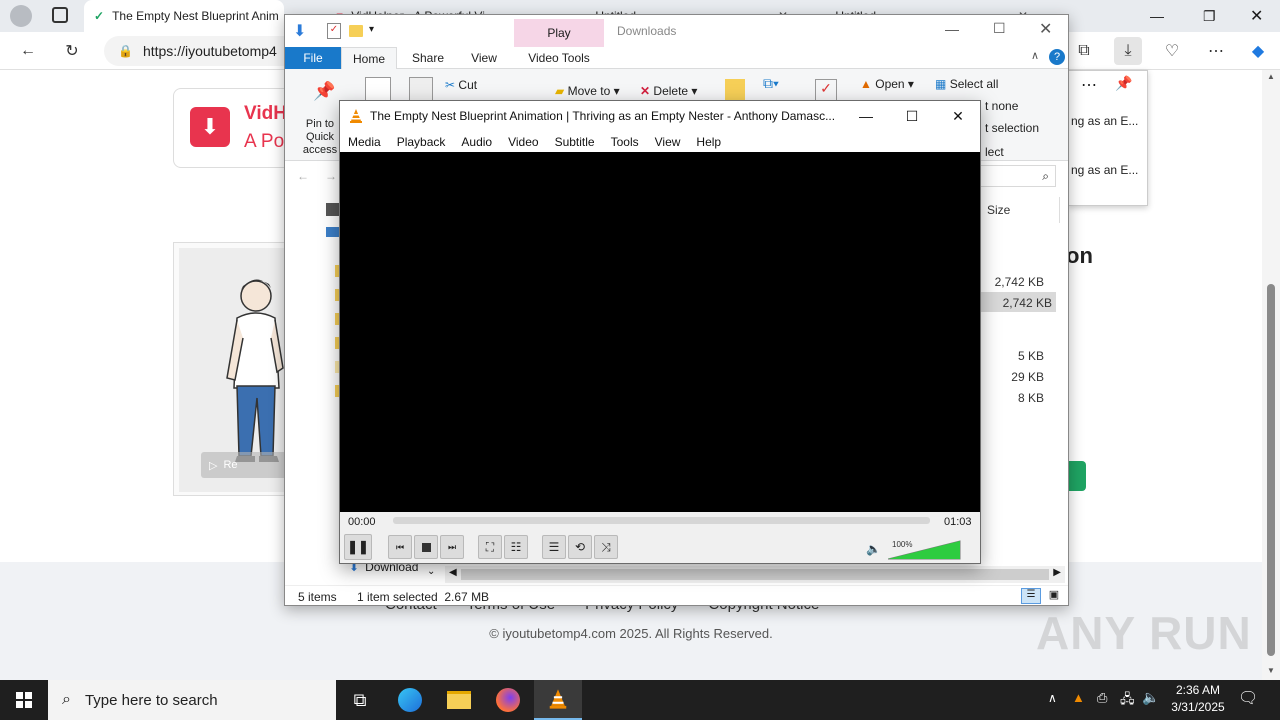 The width and height of the screenshot is (1280, 720). I want to click on system-clock: 2:36 AM 3/31/2025, so click(1198, 699).